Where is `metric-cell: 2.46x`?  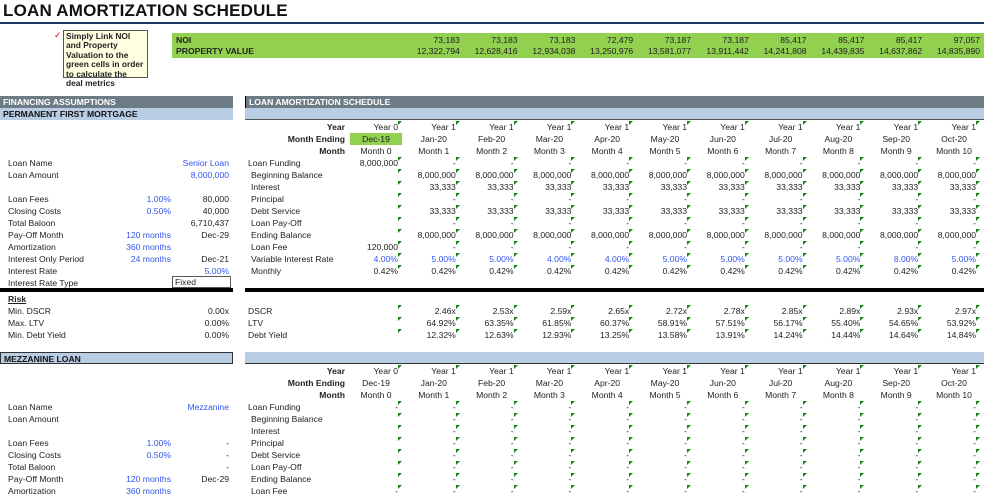 metric-cell: 2.46x is located at coordinates (433, 311).